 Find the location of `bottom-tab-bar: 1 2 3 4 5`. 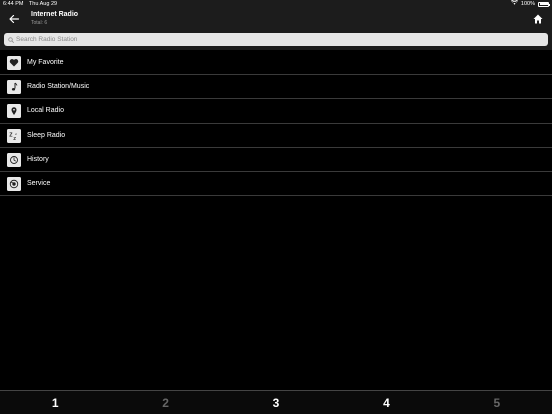

bottom-tab-bar: 1 2 3 4 5 is located at coordinates (276, 402).